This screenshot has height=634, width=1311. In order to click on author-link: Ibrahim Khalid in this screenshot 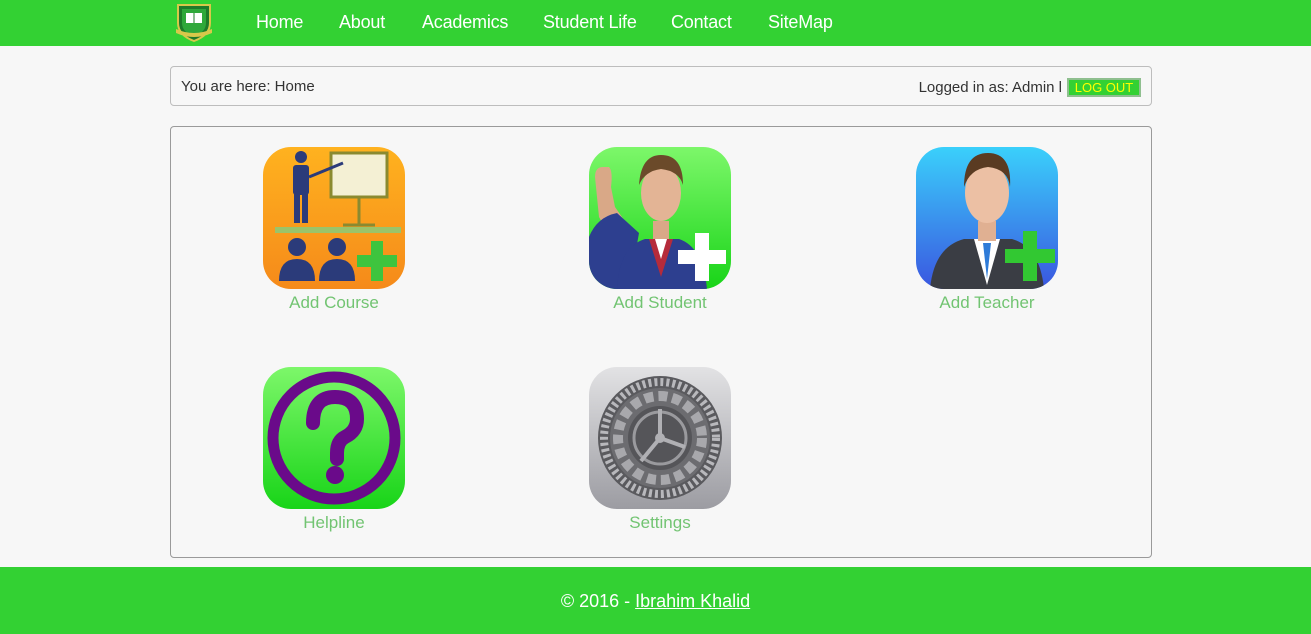, I will do `click(692, 601)`.